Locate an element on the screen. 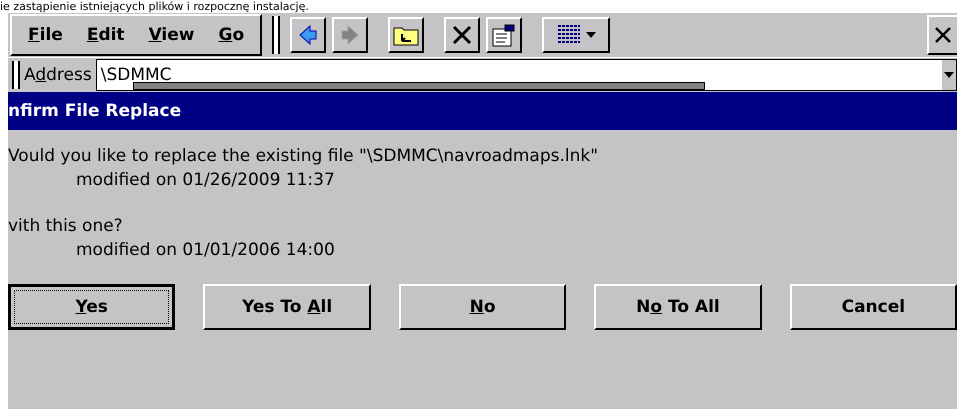 This screenshot has width=957, height=409. menu-item: Go is located at coordinates (231, 35).